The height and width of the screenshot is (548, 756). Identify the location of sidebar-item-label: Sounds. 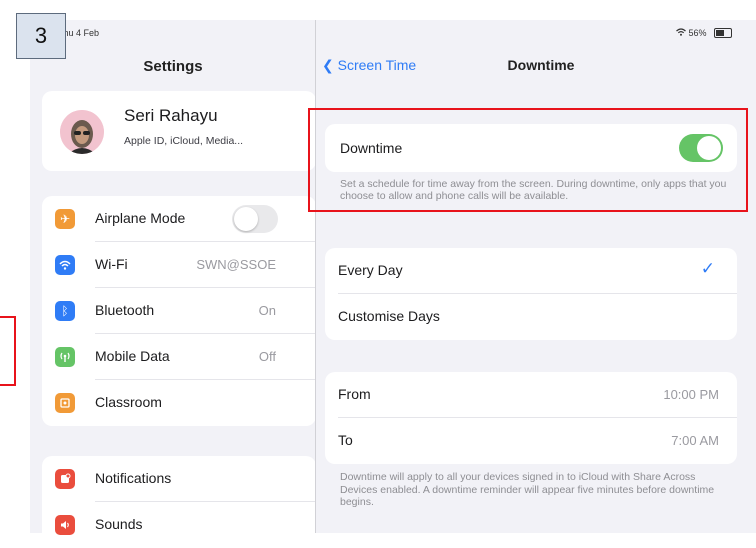
(119, 524).